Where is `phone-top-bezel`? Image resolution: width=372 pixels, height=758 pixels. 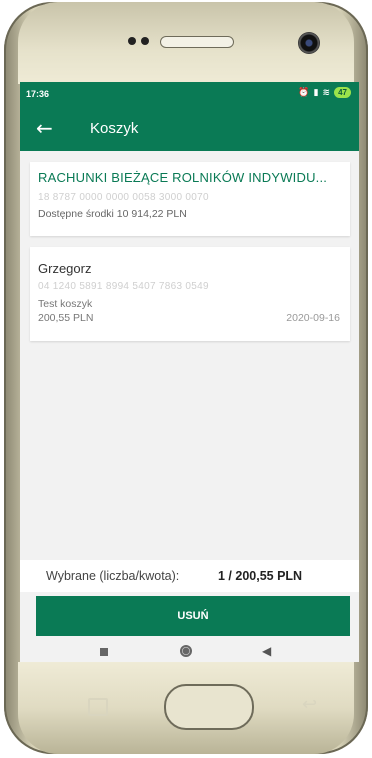 phone-top-bezel is located at coordinates (186, 43).